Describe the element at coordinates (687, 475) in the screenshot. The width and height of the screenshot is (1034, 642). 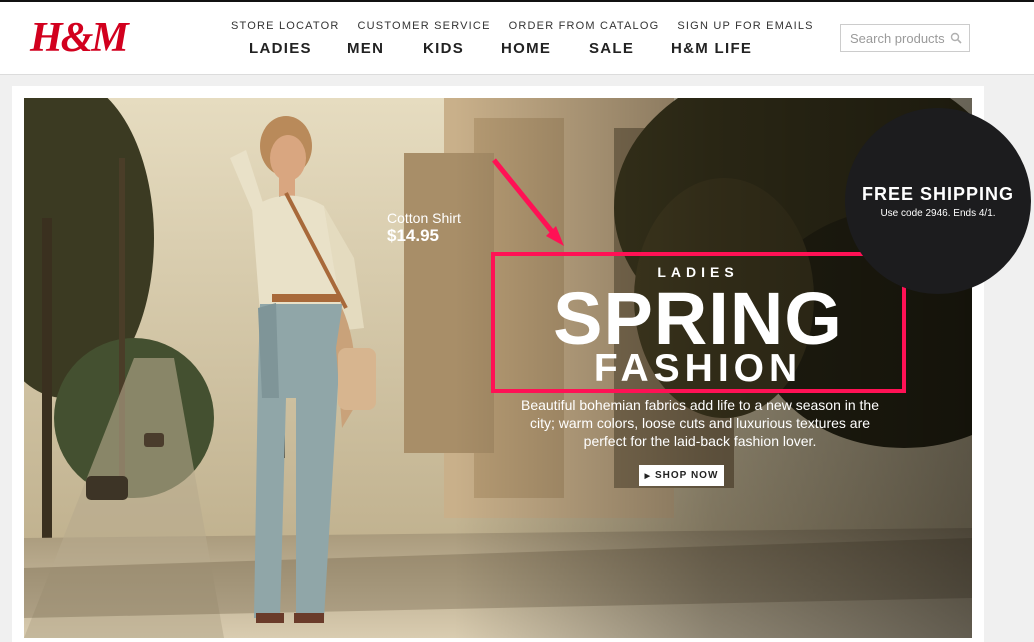
I see `shop-now-label: SHOP NOW` at that location.